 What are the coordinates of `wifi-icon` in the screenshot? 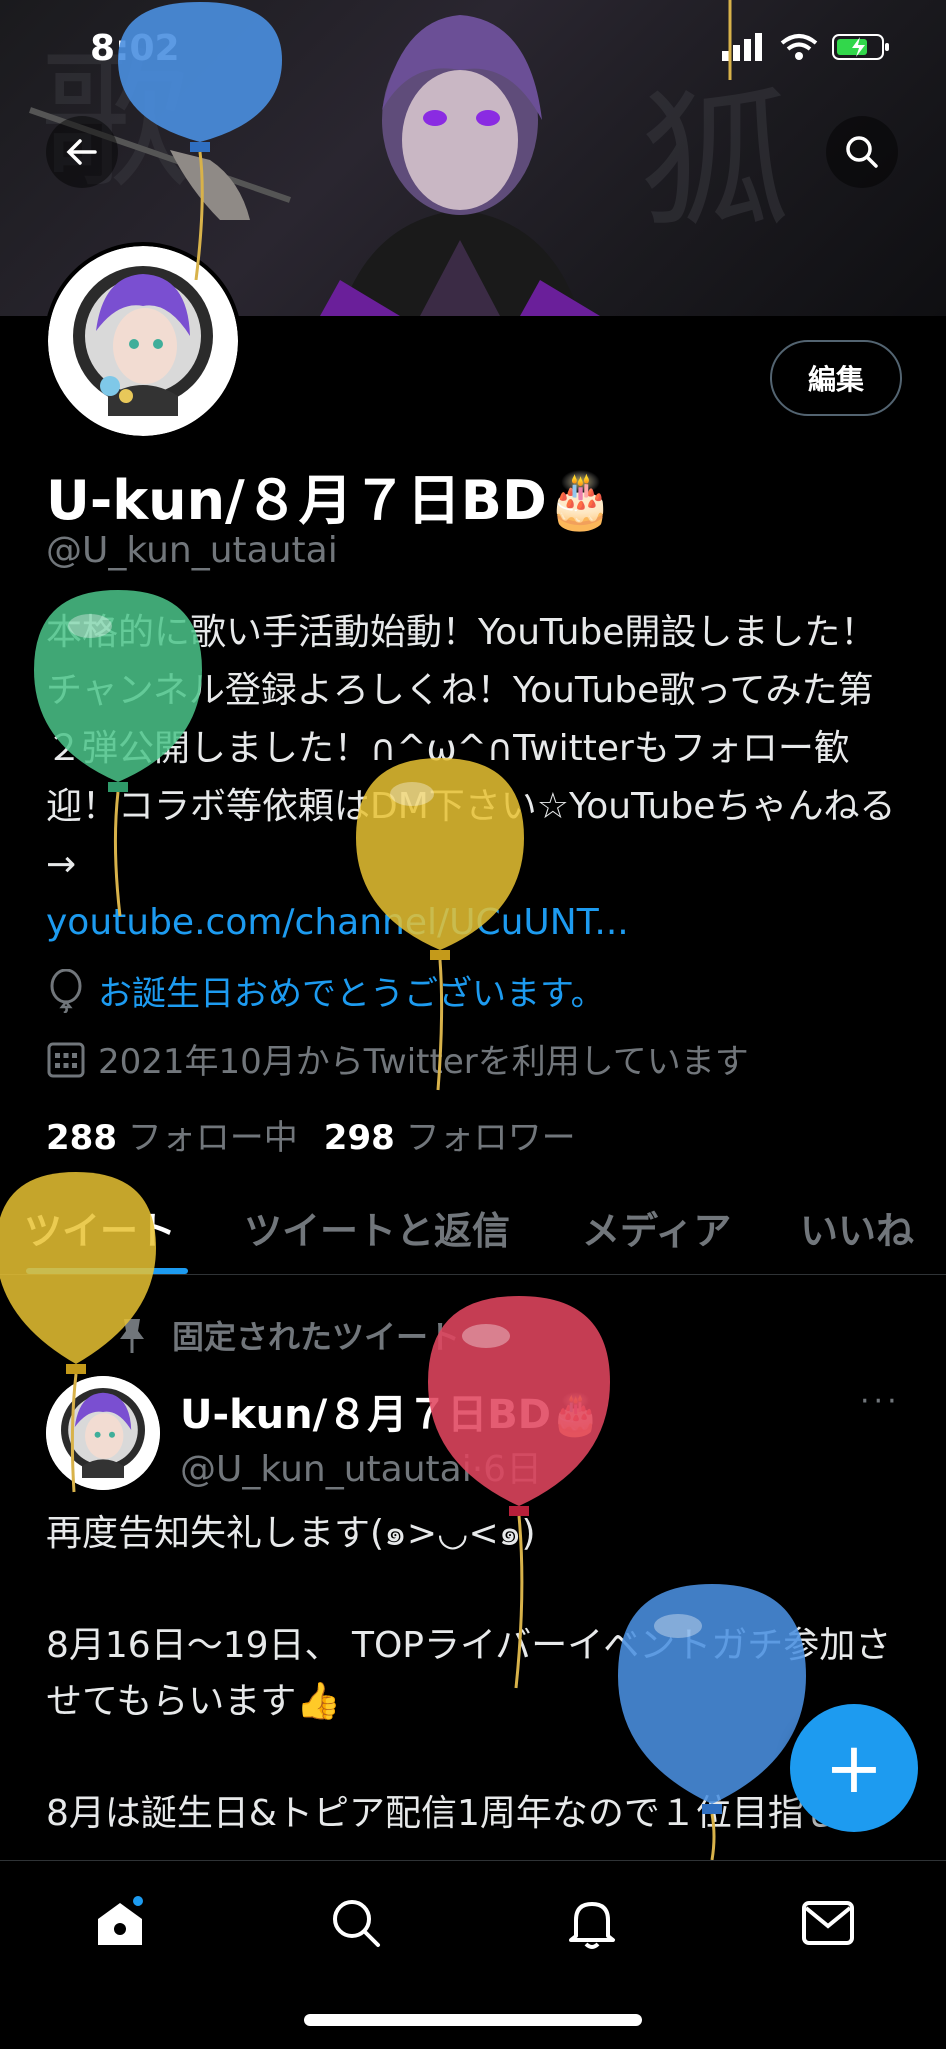 It's located at (799, 47).